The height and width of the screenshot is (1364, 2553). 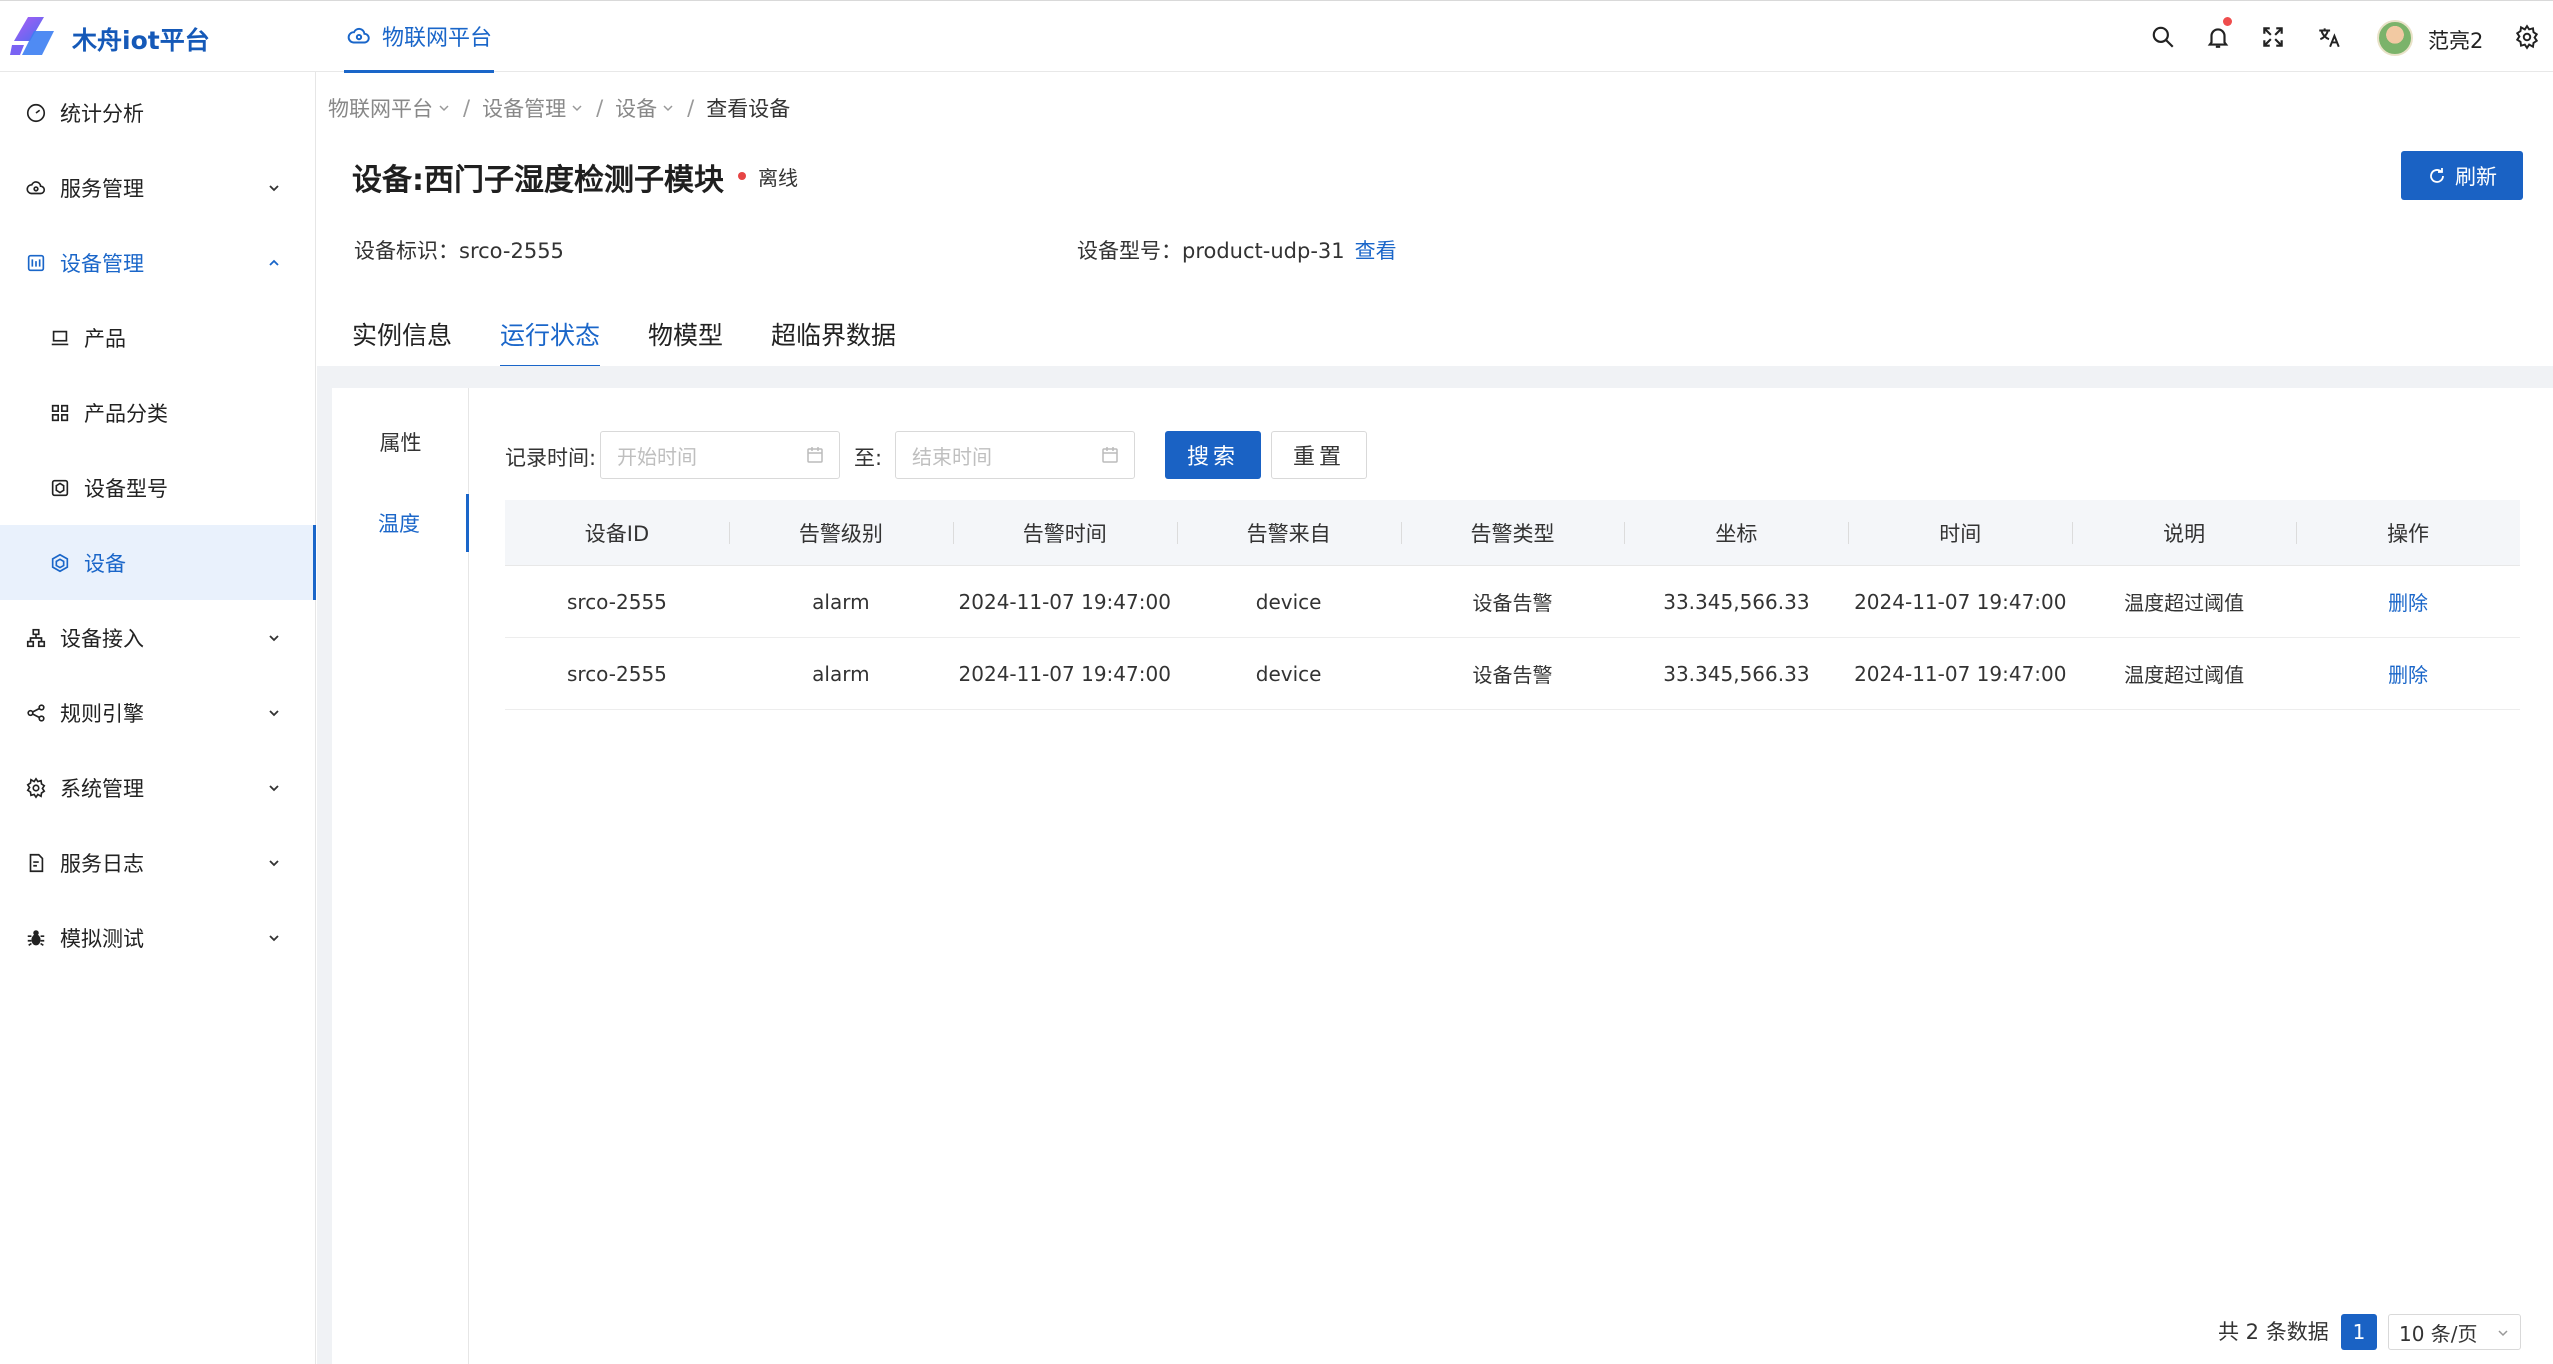 I want to click on sidebar-item-device: 设备, so click(x=158, y=562).